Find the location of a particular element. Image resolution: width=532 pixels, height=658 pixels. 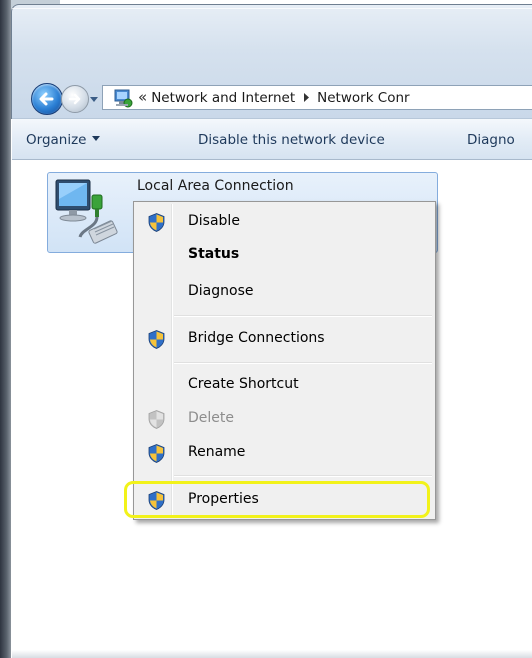

forward-arrow-icon is located at coordinates (74, 99).